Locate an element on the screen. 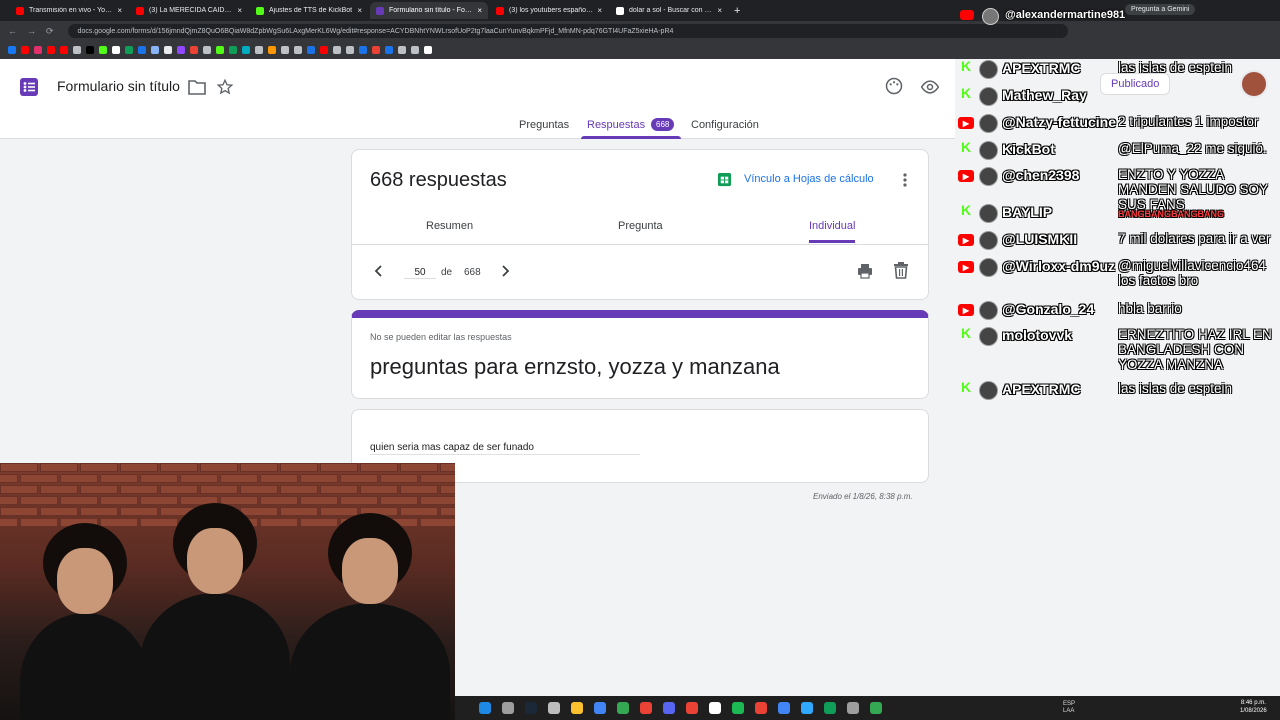  google-sheets-icon is located at coordinates (724, 179).